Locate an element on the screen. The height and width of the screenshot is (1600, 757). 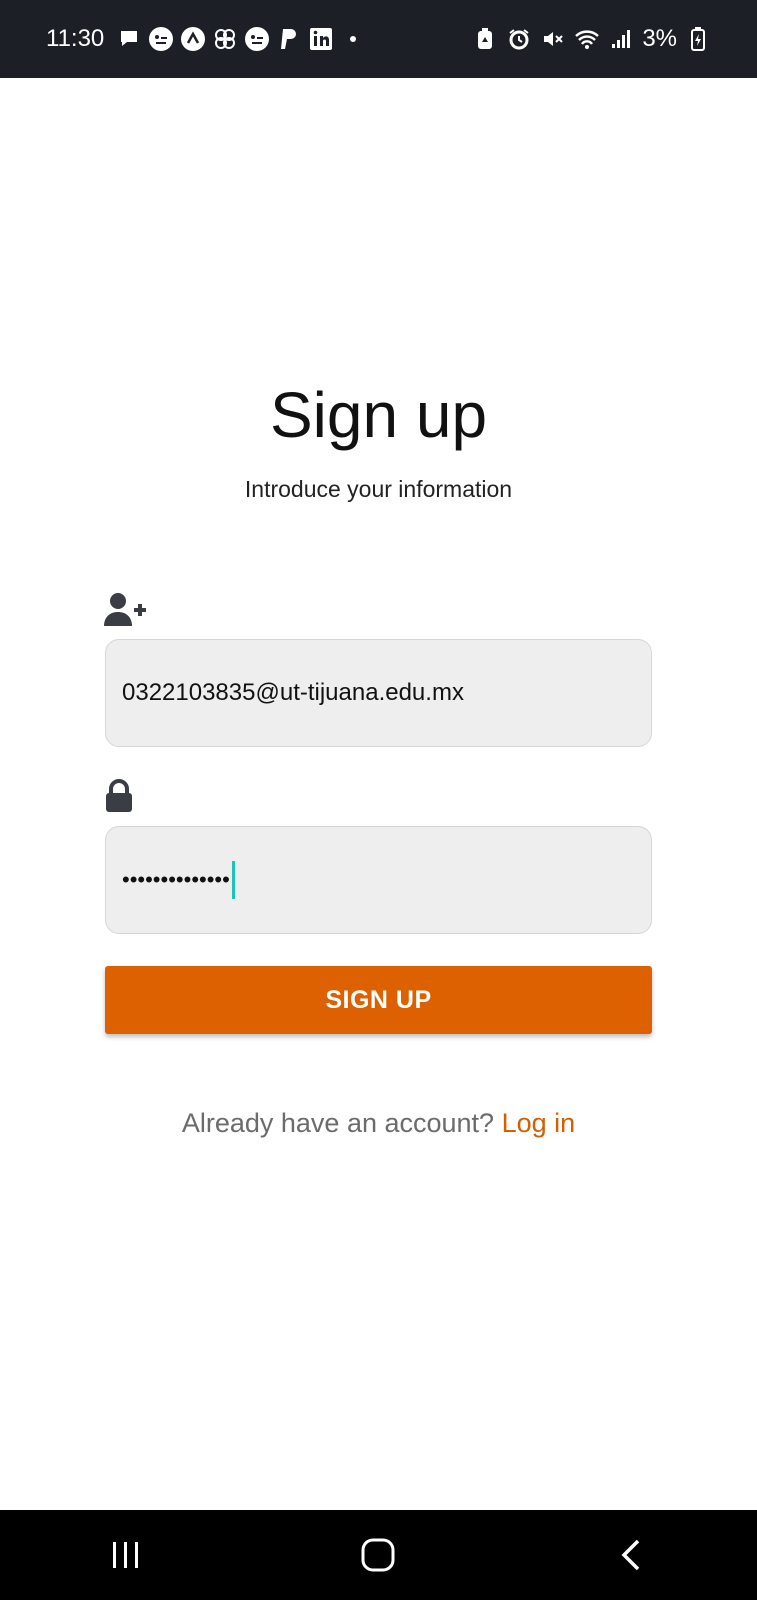
navigation-bar is located at coordinates (378, 1555).